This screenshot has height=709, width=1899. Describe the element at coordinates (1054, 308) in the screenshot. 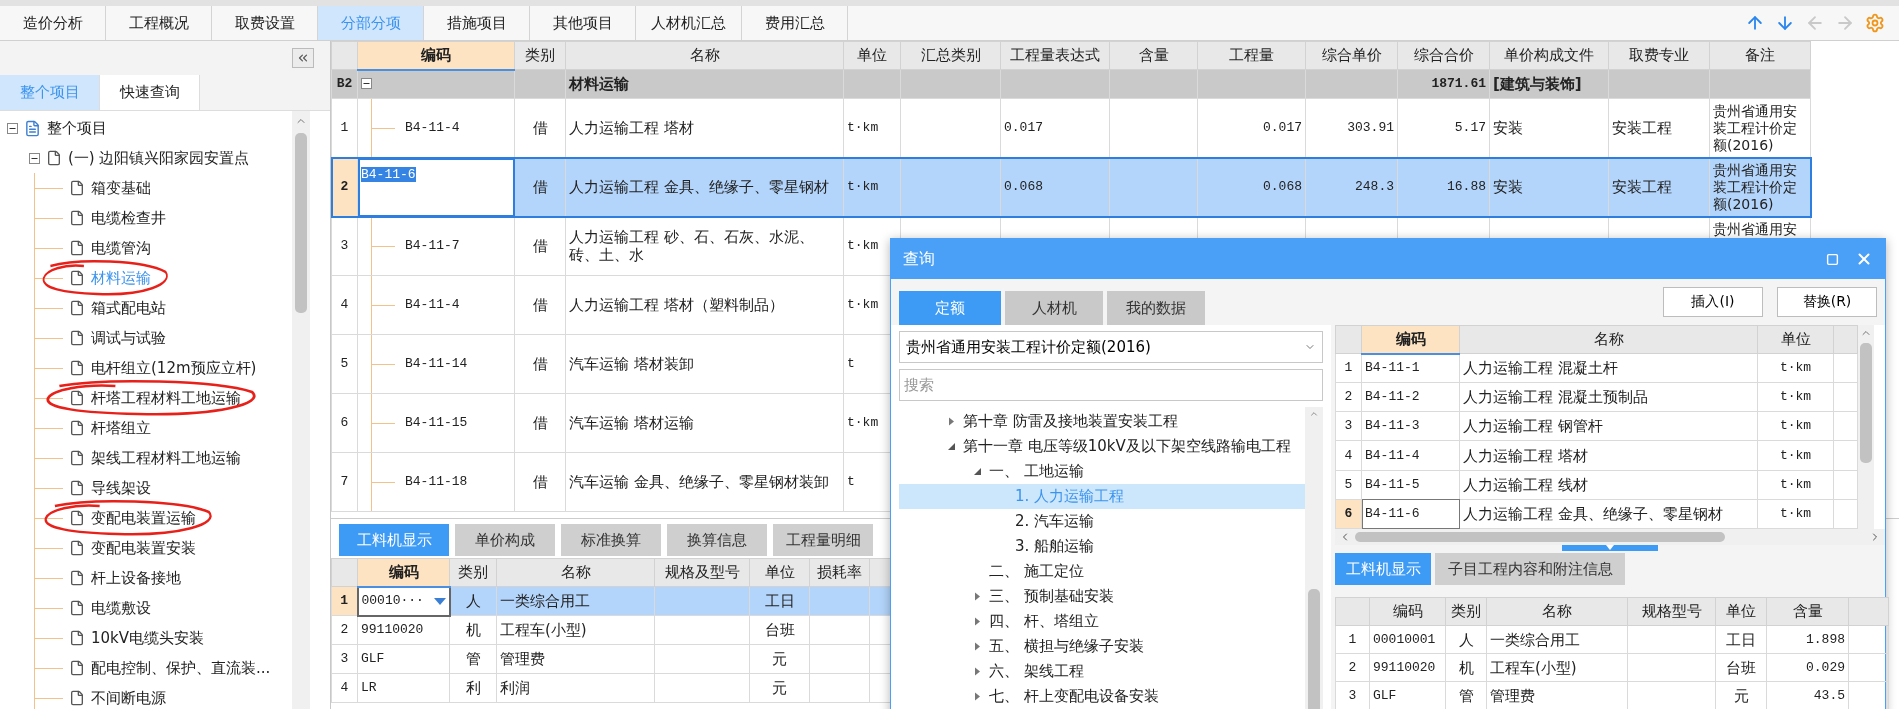

I see `tab: 人材机` at that location.